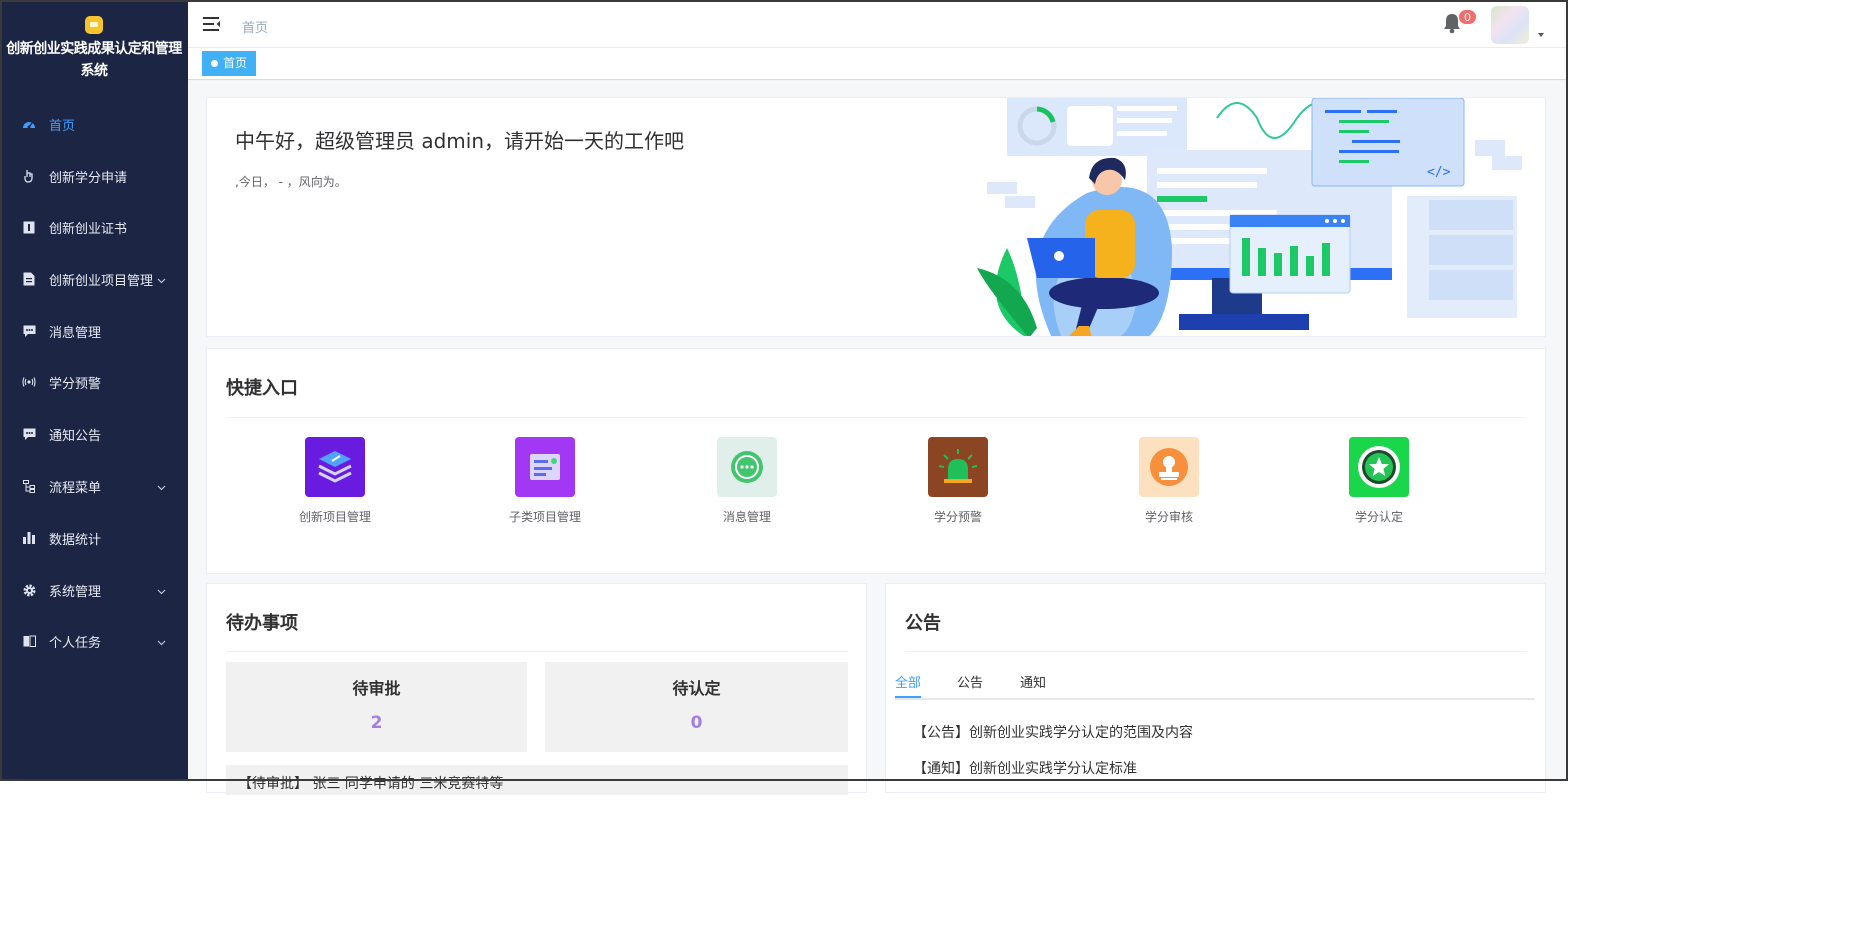 This screenshot has width=1868, height=930. What do you see at coordinates (94, 176) in the screenshot?
I see `sidebar-item-credit-apply: 创新学分申请` at bounding box center [94, 176].